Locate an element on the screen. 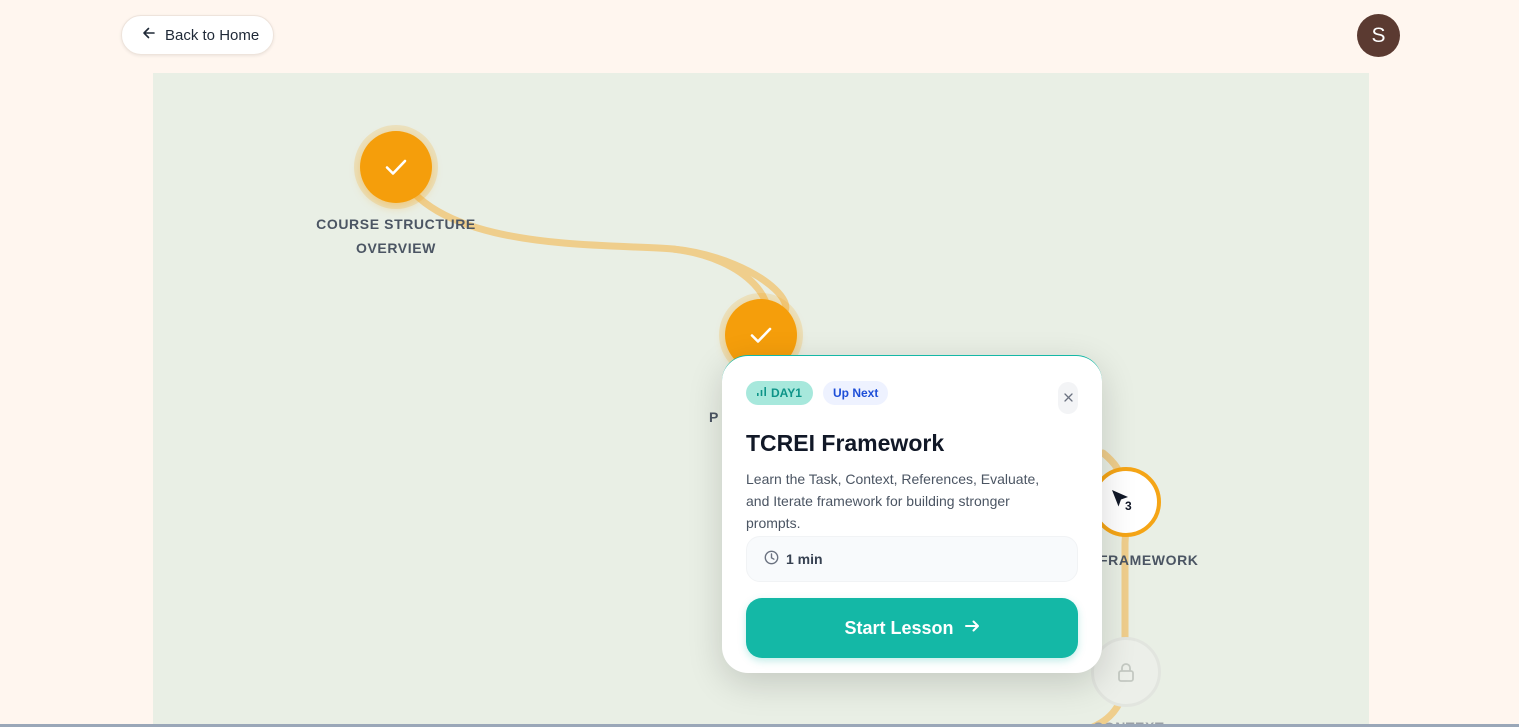 The image size is (1519, 727). arrow-right-icon is located at coordinates (972, 628).